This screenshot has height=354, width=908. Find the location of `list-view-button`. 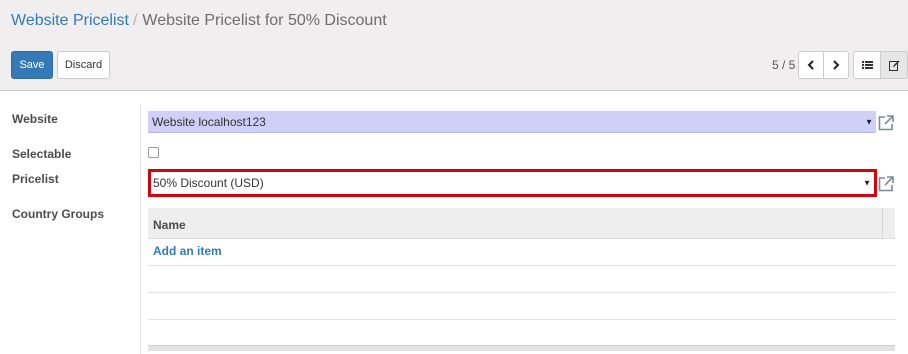

list-view-button is located at coordinates (867, 65).